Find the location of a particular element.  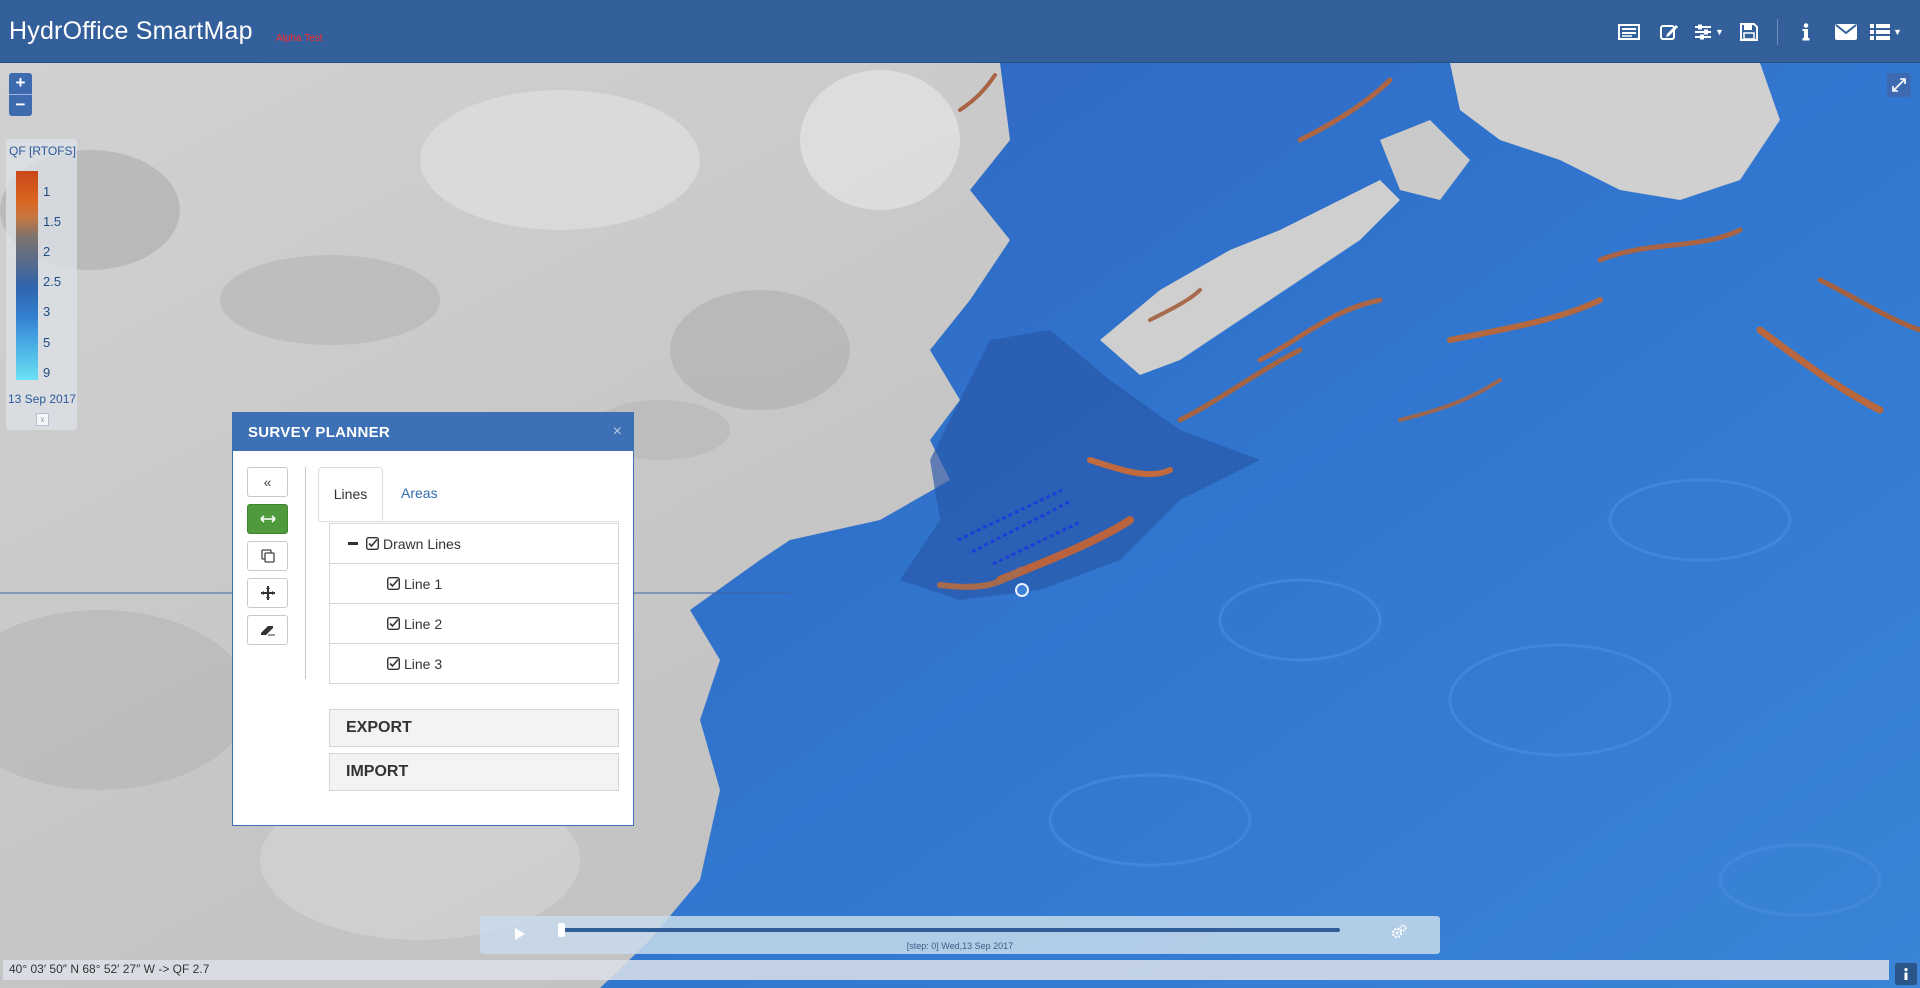

collapse-minus-icon is located at coordinates (353, 543).